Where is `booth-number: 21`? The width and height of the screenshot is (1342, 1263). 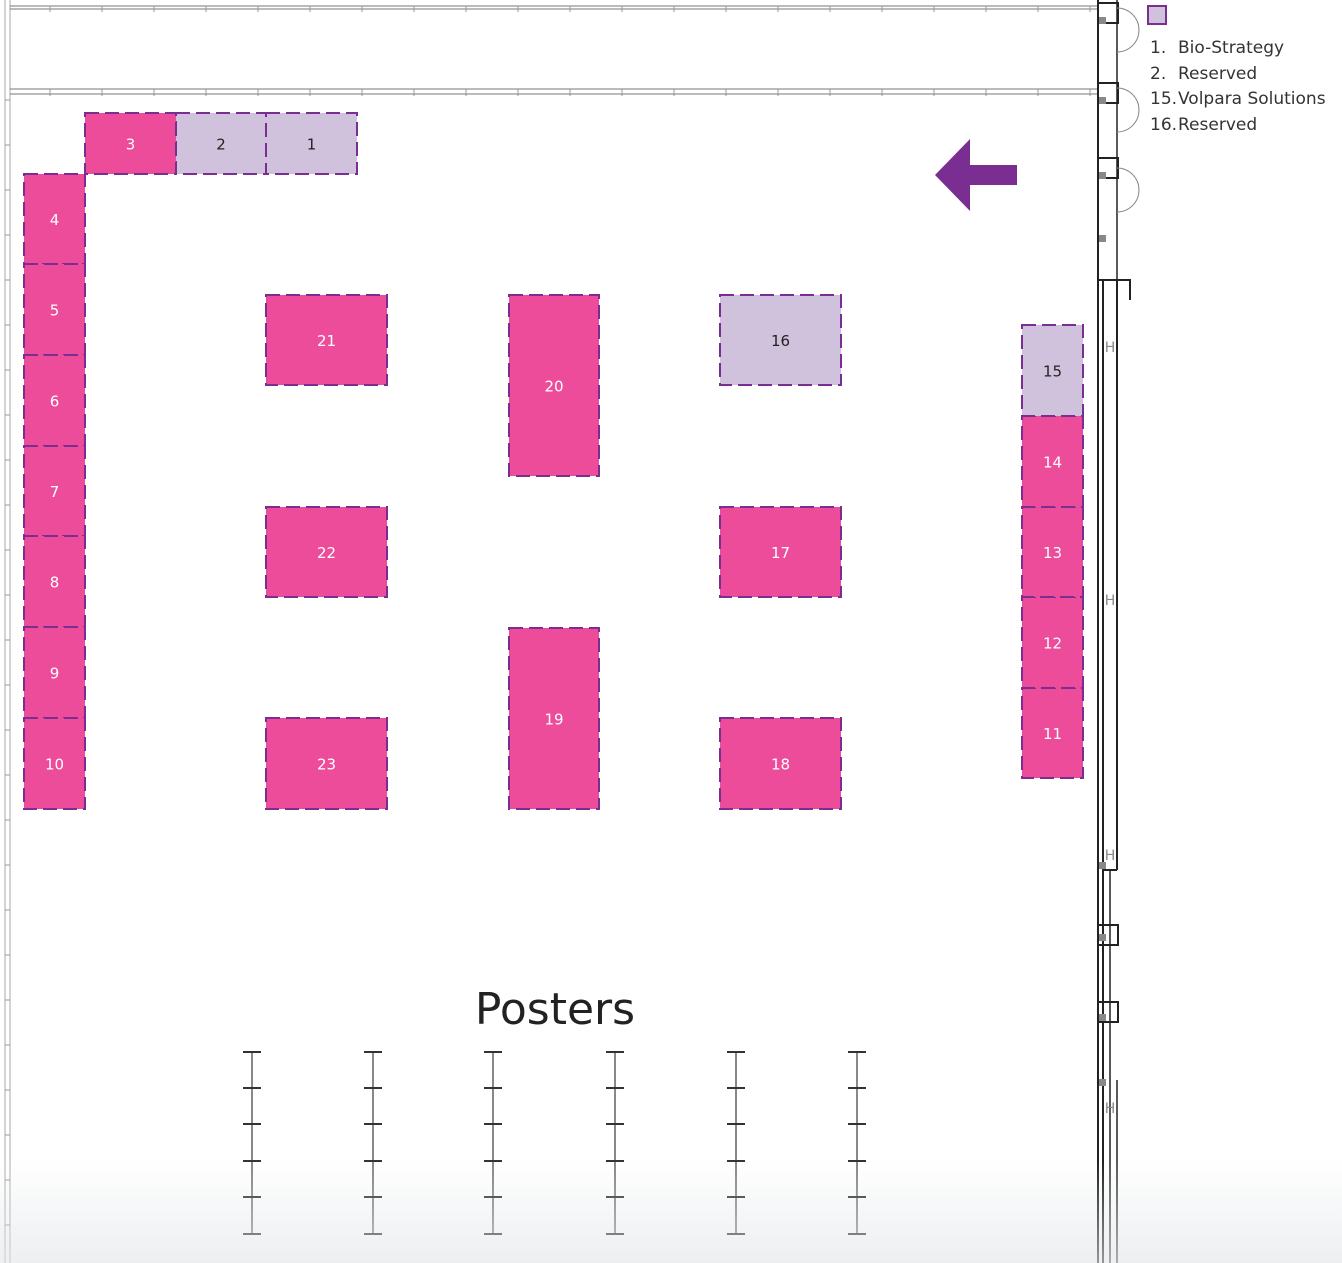
booth-number: 21 is located at coordinates (326, 341).